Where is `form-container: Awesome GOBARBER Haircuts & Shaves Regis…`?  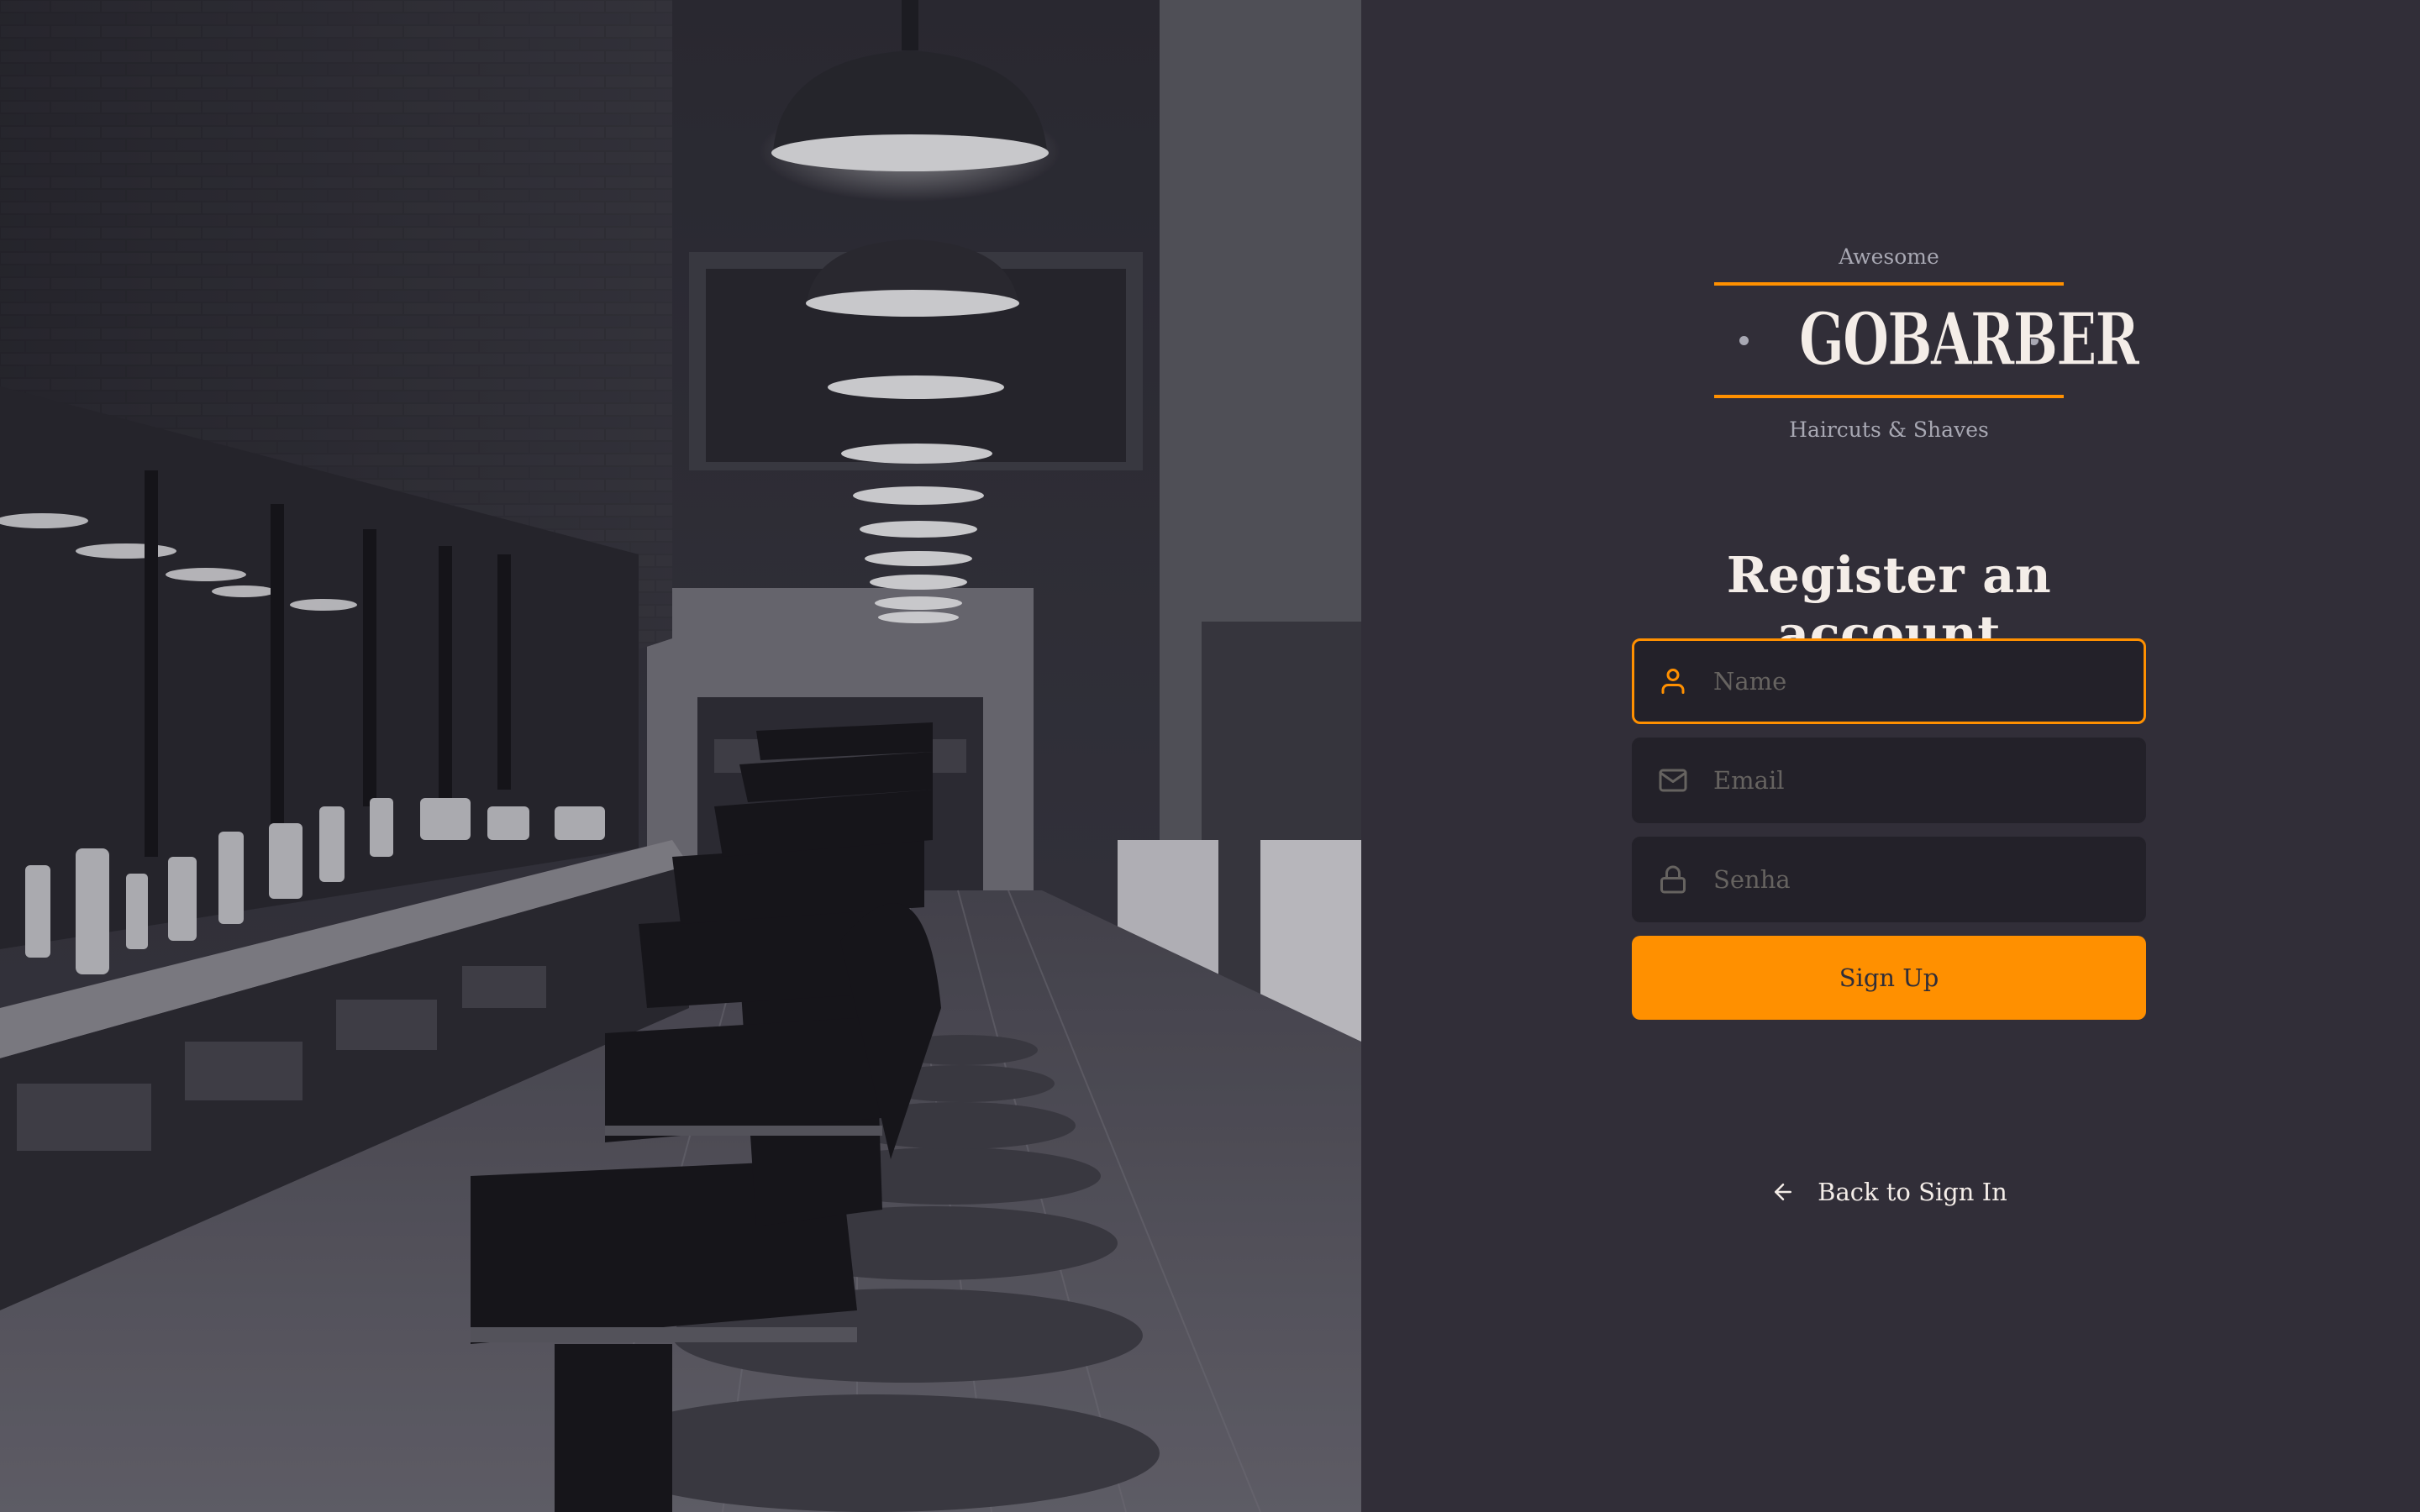 form-container: Awesome GOBARBER Haircuts & Shaves Regis… is located at coordinates (1889, 725).